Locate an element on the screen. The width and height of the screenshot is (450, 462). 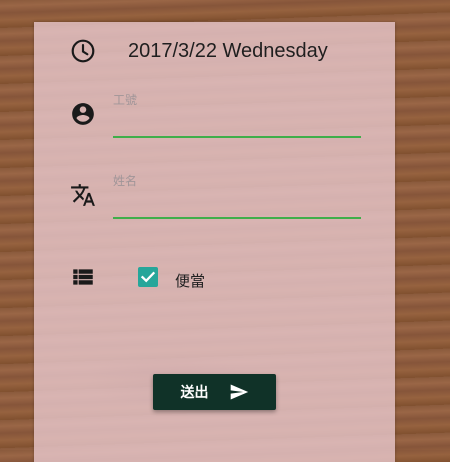
clock-icon is located at coordinates (83, 51).